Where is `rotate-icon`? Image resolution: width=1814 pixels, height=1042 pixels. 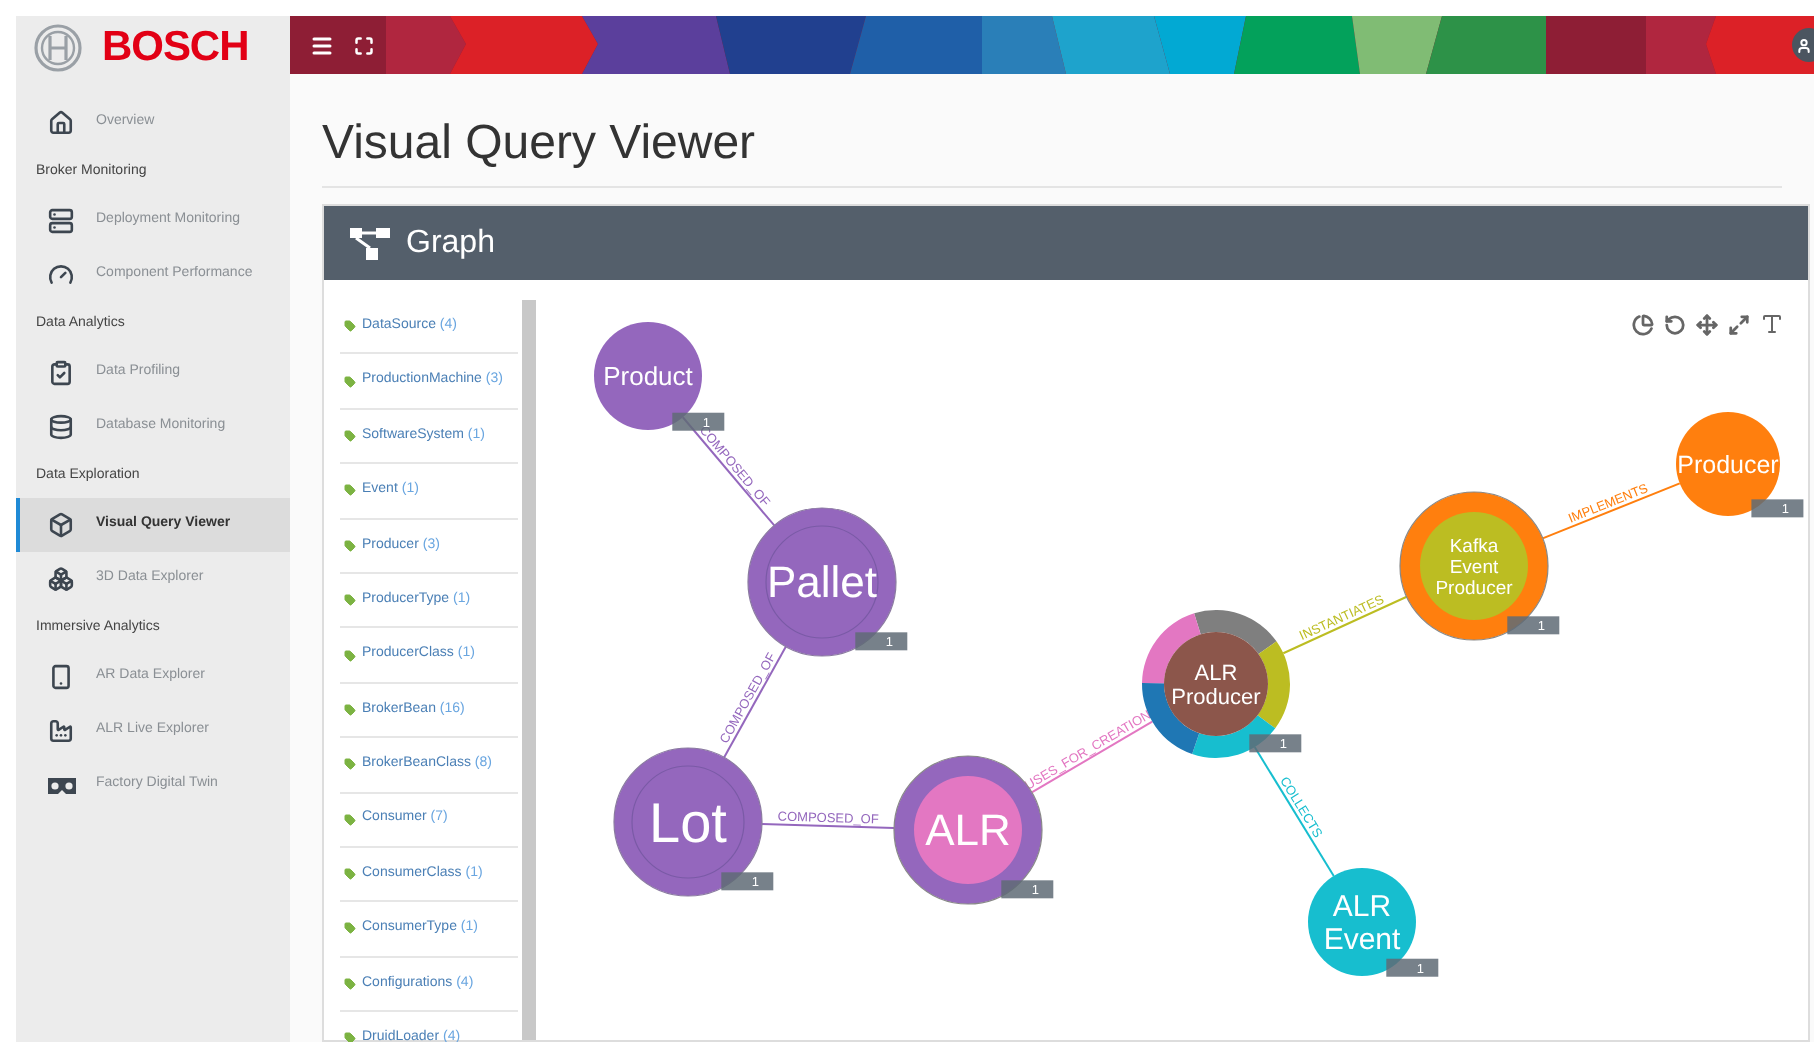
rotate-icon is located at coordinates (1675, 324).